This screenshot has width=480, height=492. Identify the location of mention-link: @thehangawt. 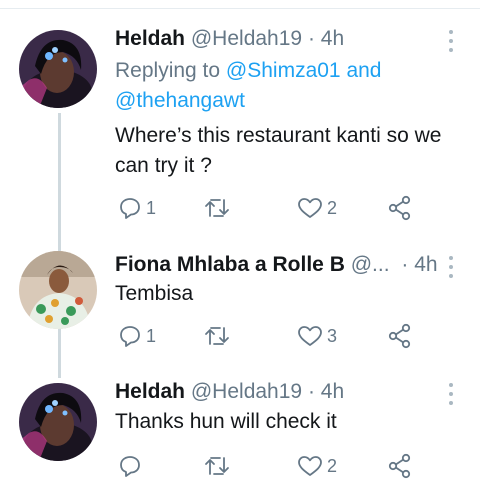
(180, 100).